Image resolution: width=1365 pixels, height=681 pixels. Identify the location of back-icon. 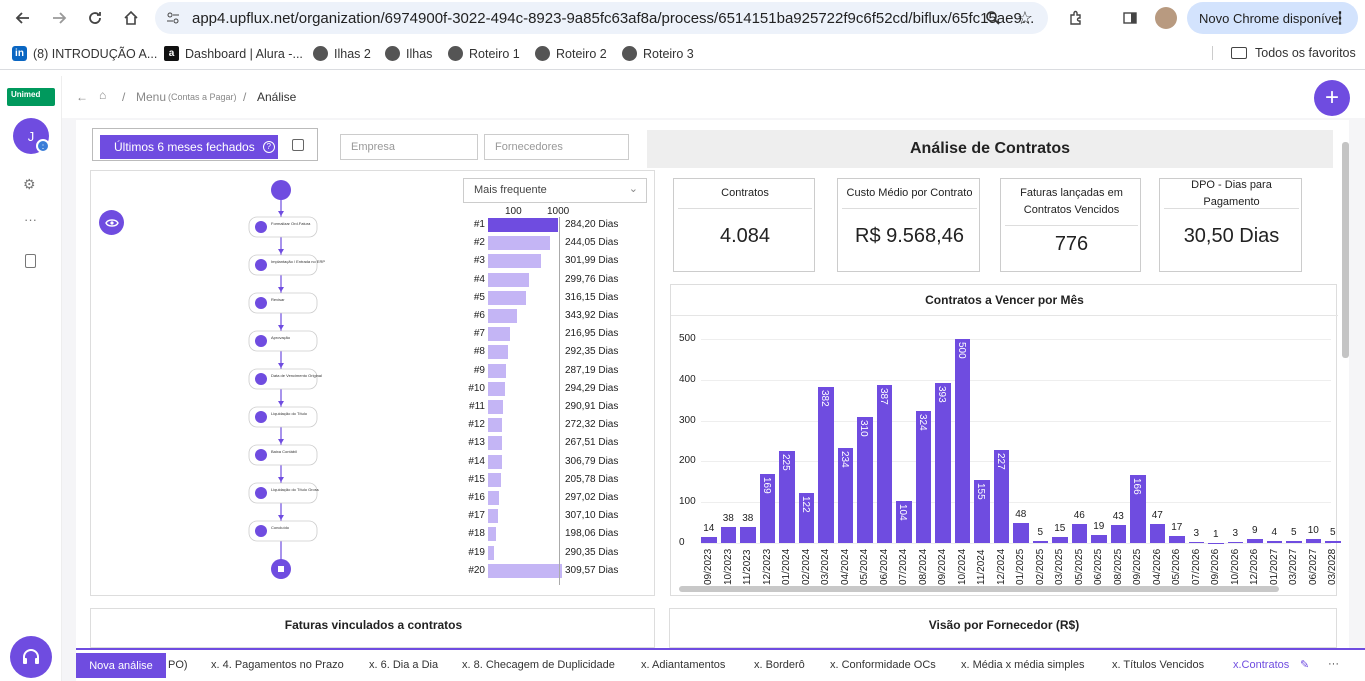
(23, 18).